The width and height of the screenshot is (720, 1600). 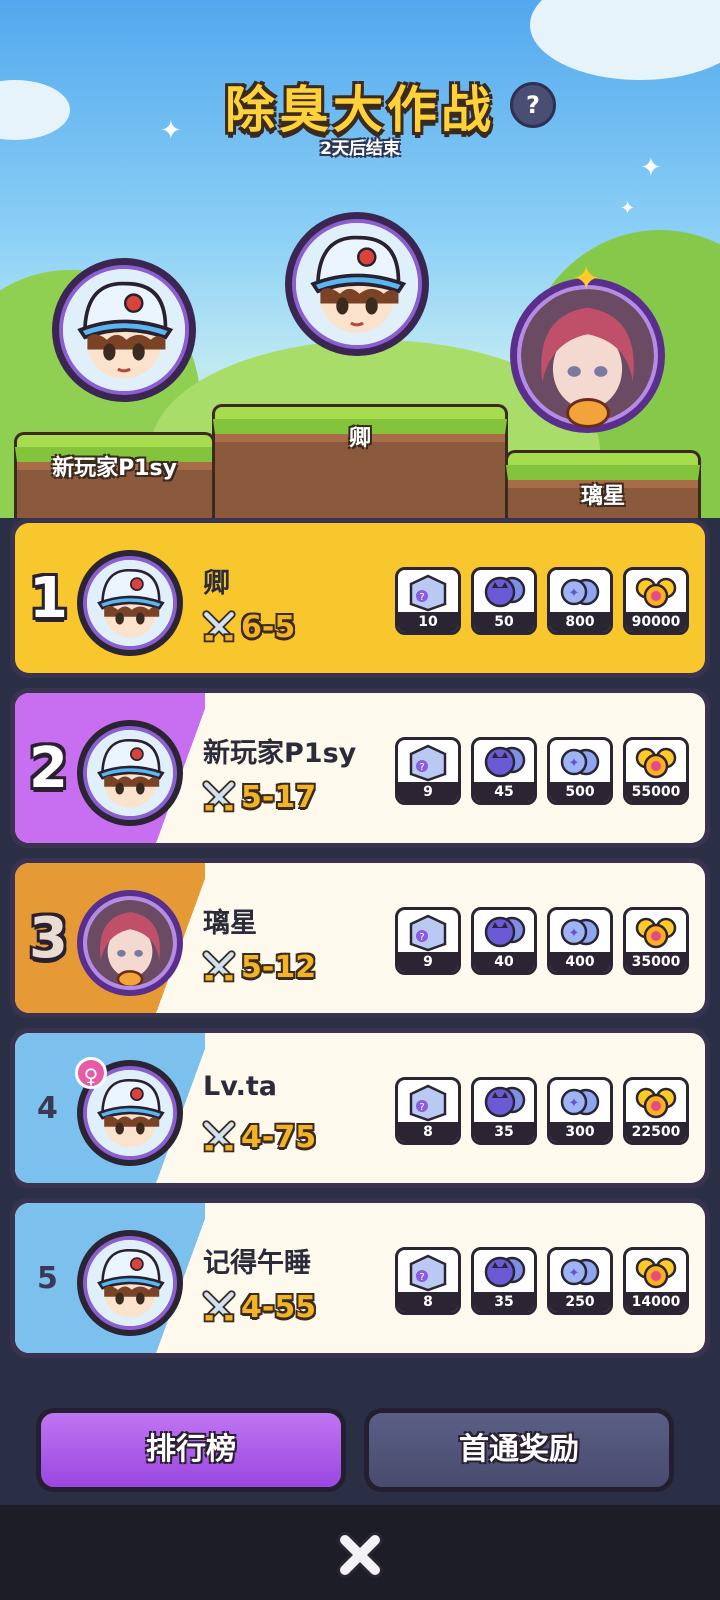 I want to click on player-name: 璃星, so click(x=230, y=923).